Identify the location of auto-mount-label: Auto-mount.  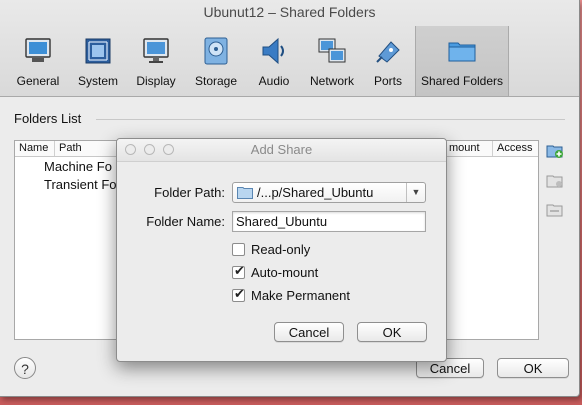
(285, 272).